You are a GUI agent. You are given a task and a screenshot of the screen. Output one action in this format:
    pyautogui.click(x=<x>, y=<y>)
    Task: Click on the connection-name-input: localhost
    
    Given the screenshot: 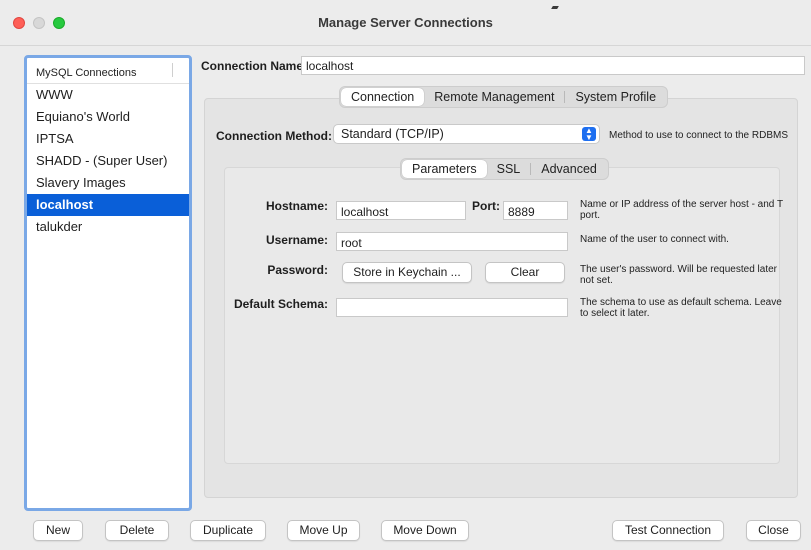 What is the action you would take?
    pyautogui.click(x=553, y=65)
    